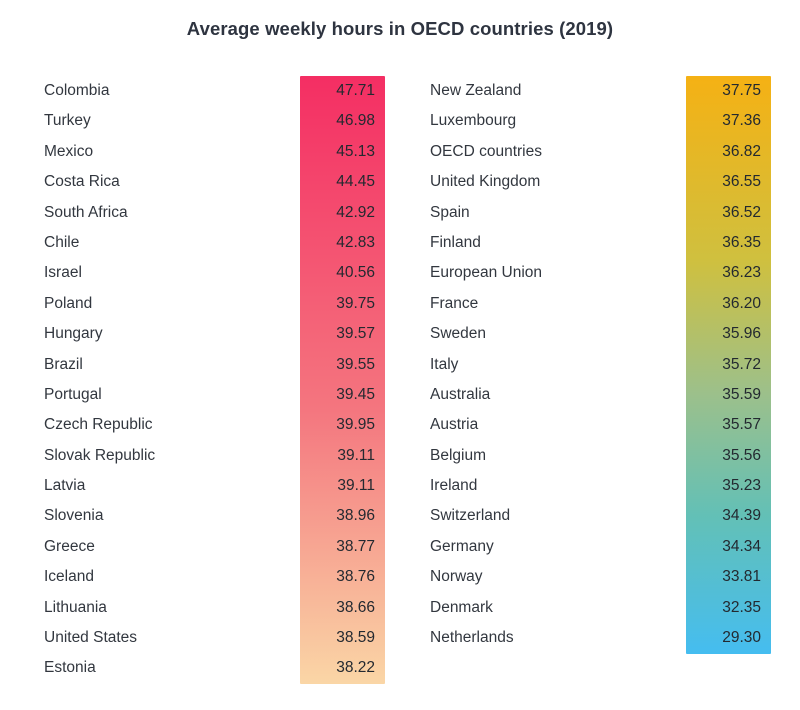 The width and height of the screenshot is (800, 710). Describe the element at coordinates (600, 577) in the screenshot. I see `table-row: Norway 33.81` at that location.